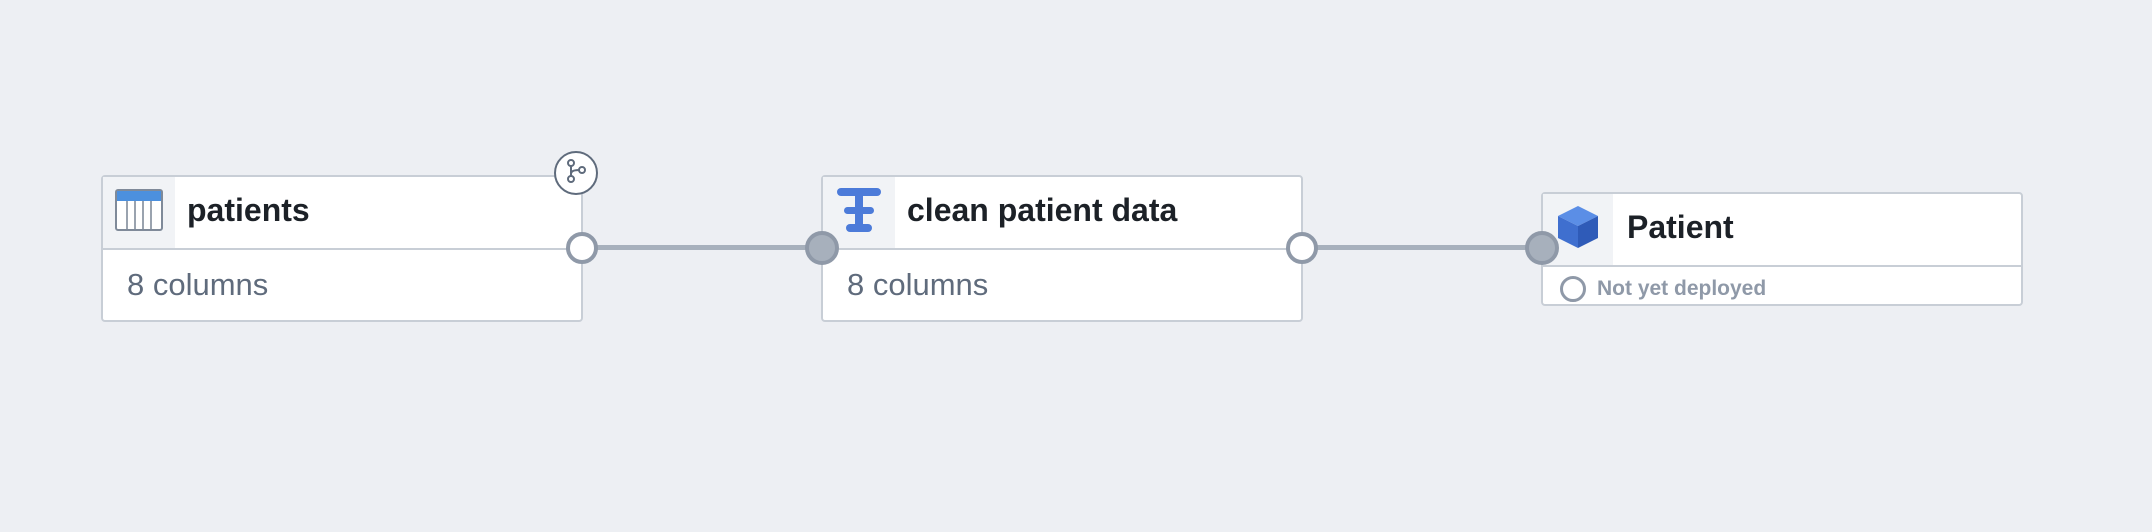 The width and height of the screenshot is (2152, 532). I want to click on node-patients: patients 8 columns, so click(342, 248).